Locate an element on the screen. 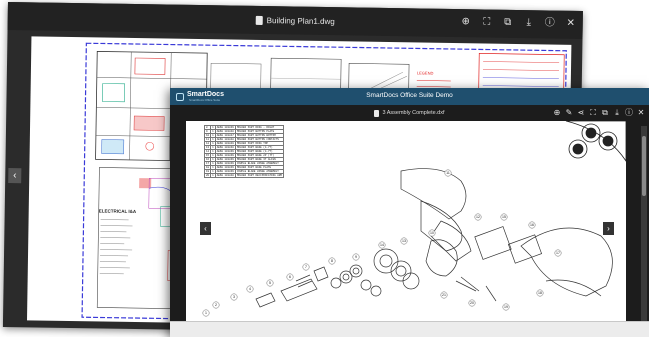 The image size is (649, 337). suite-title: SmartDocs Office Suite Demo is located at coordinates (409, 95).